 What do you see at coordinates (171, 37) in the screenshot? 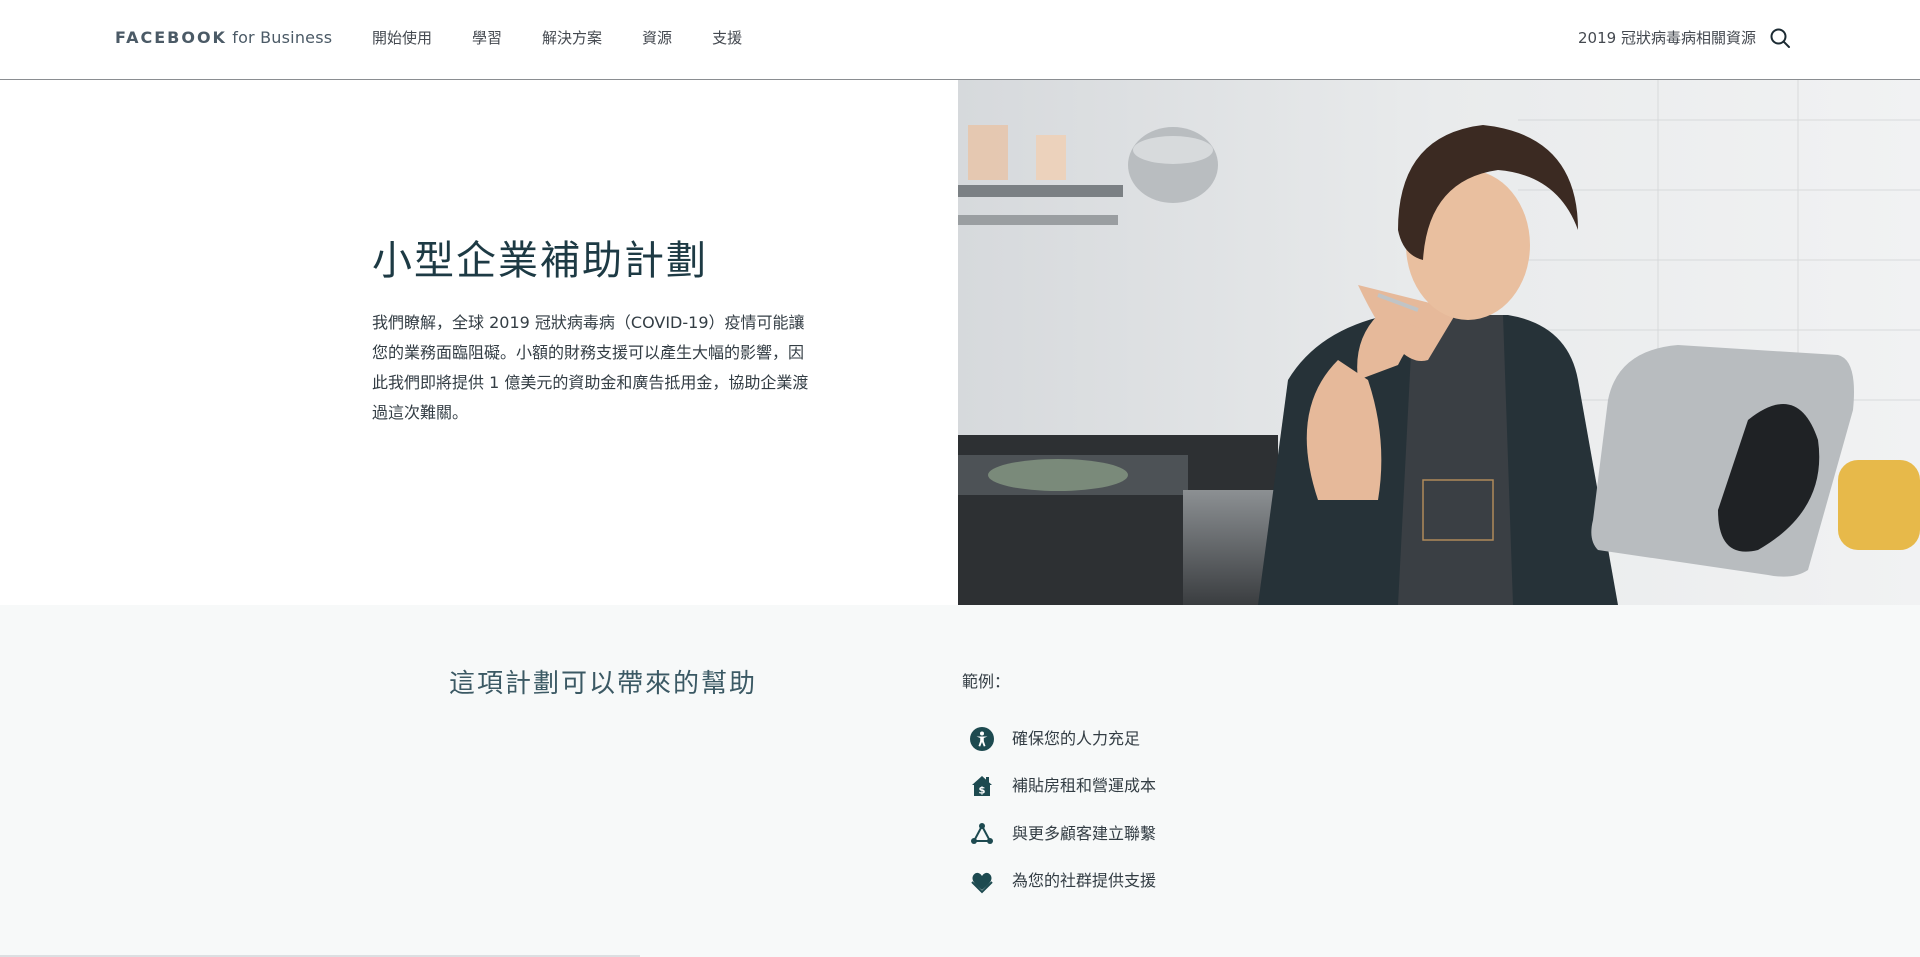
I see `logo-brand-text: FACEBOOK` at bounding box center [171, 37].